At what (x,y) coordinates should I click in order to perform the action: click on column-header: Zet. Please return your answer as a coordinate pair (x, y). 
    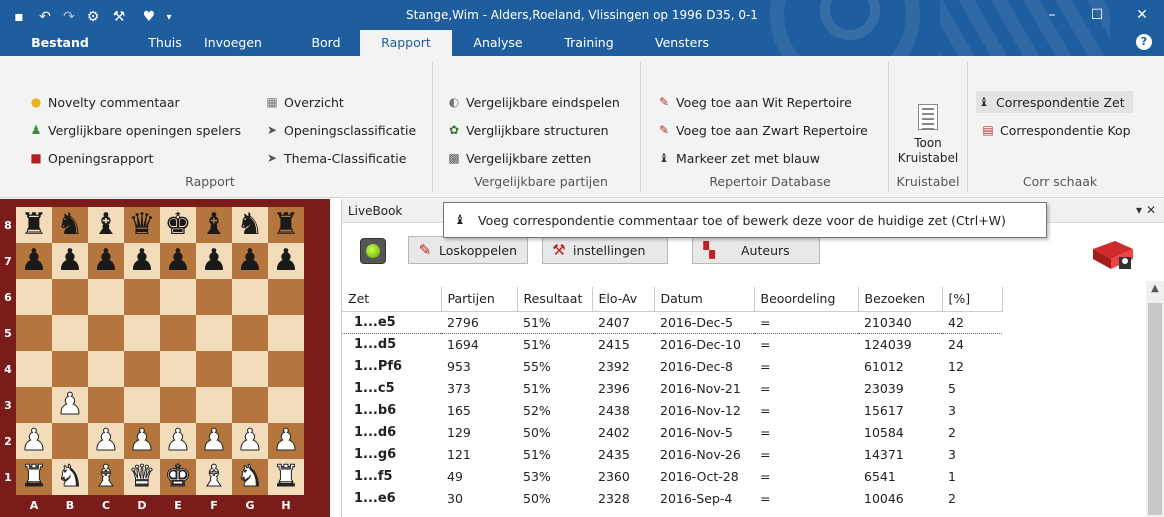
    Looking at the image, I should click on (392, 299).